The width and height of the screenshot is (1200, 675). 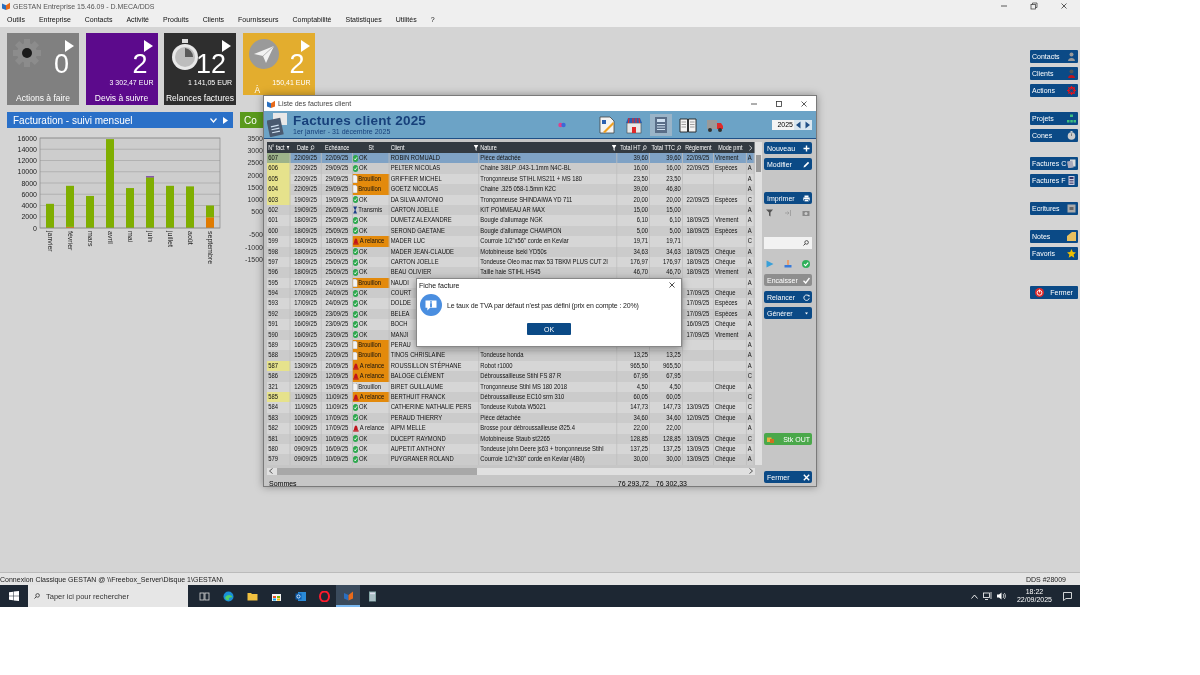 What do you see at coordinates (73, 120) in the screenshot?
I see `panel-title: Facturation - suivi mensuel` at bounding box center [73, 120].